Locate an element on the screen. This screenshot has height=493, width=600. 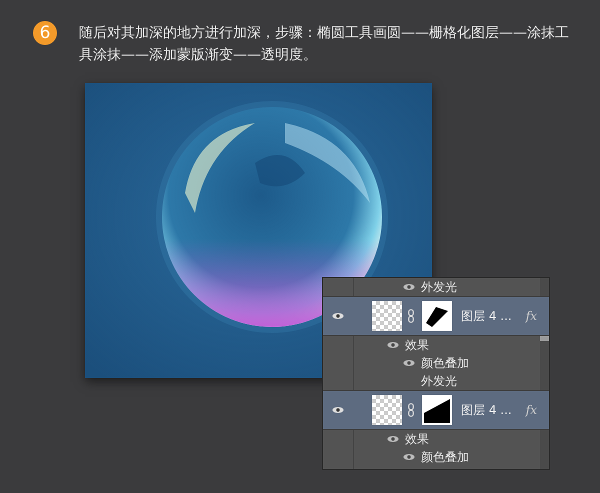
step-number: 6 is located at coordinates (45, 33).